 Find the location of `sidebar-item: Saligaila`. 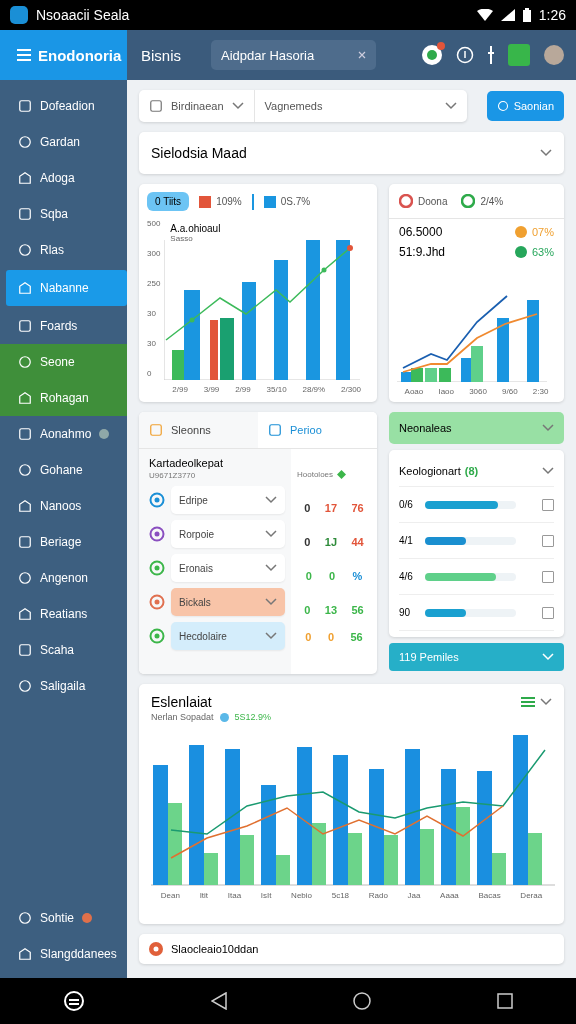

sidebar-item: Saligaila is located at coordinates (63, 686).